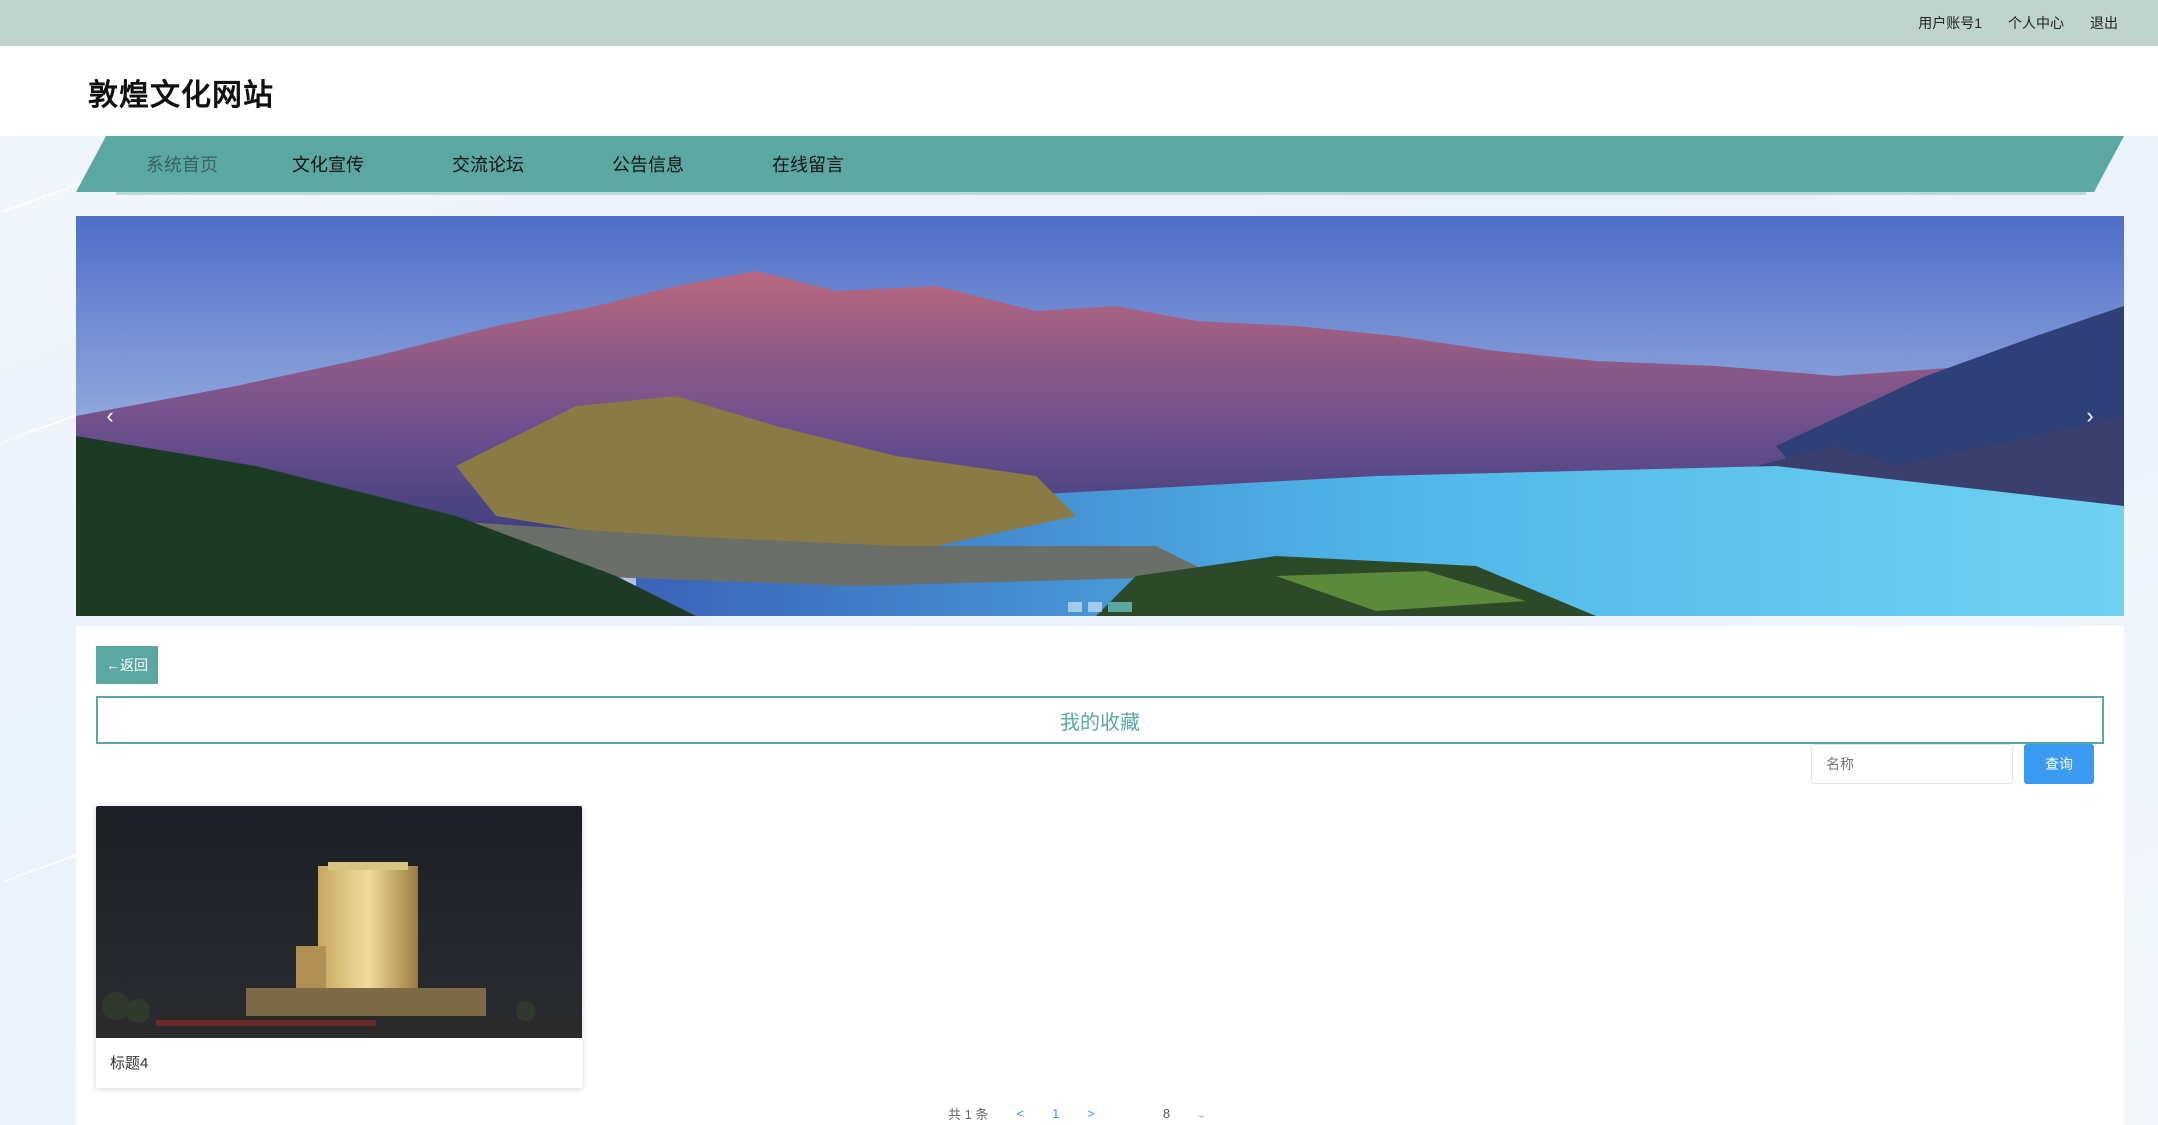  Describe the element at coordinates (968, 1114) in the screenshot. I see `total-count: 共 1 条` at that location.